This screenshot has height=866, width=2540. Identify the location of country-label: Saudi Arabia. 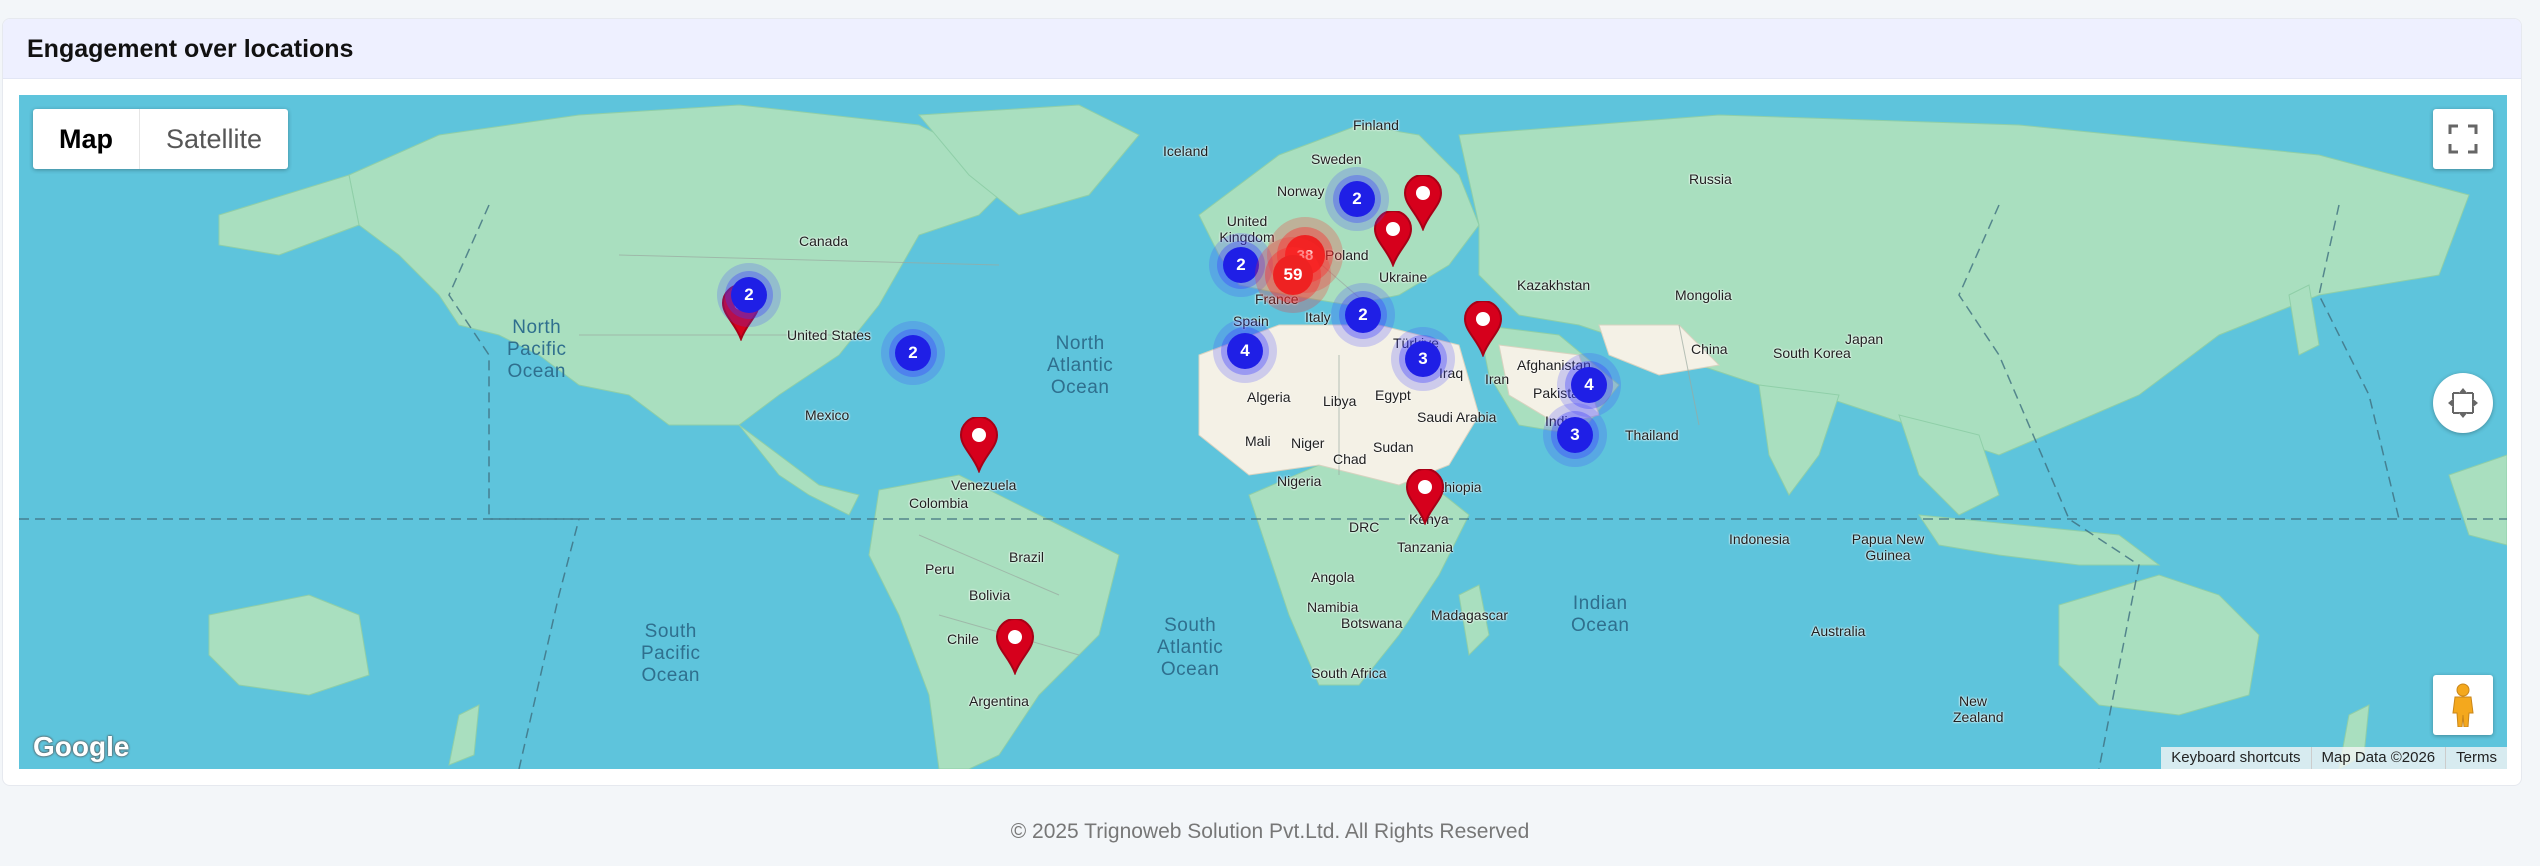
(1457, 417).